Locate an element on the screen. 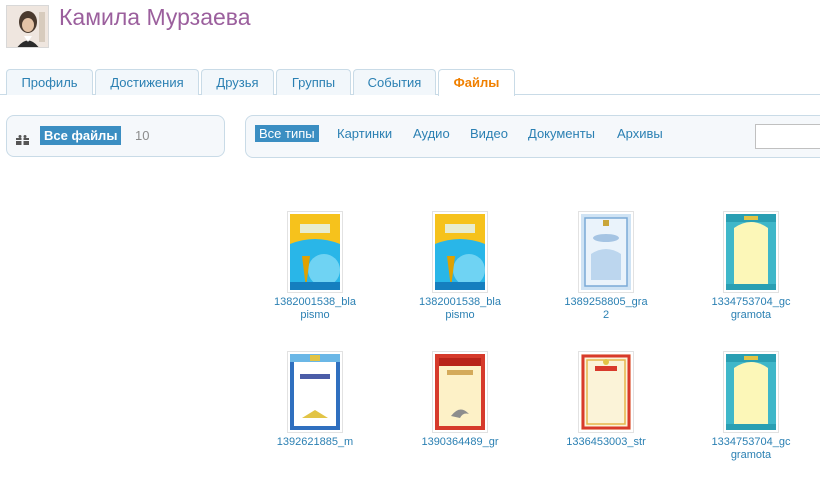 Image resolution: width=820 pixels, height=501 pixels. tab-friends: Друзья is located at coordinates (237, 82).